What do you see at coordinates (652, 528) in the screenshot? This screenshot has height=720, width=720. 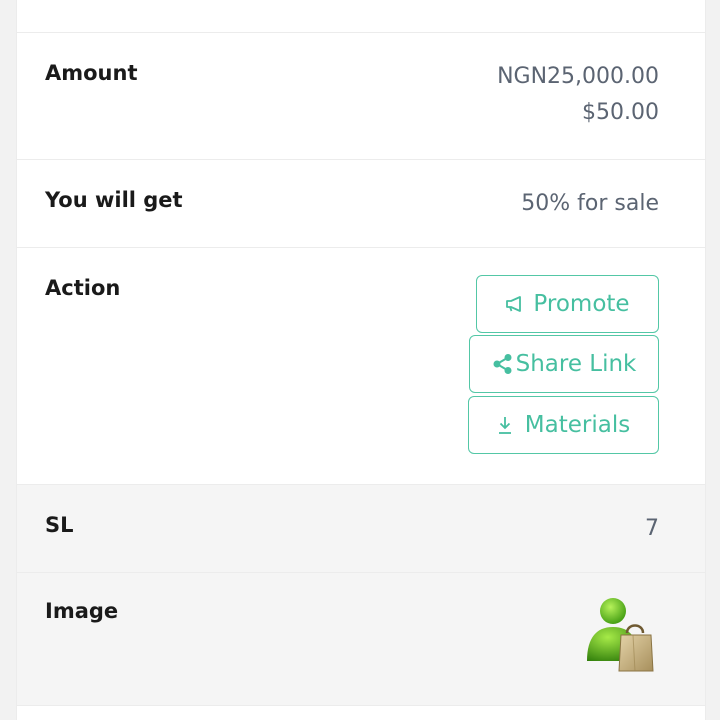 I see `sl-value: 7` at bounding box center [652, 528].